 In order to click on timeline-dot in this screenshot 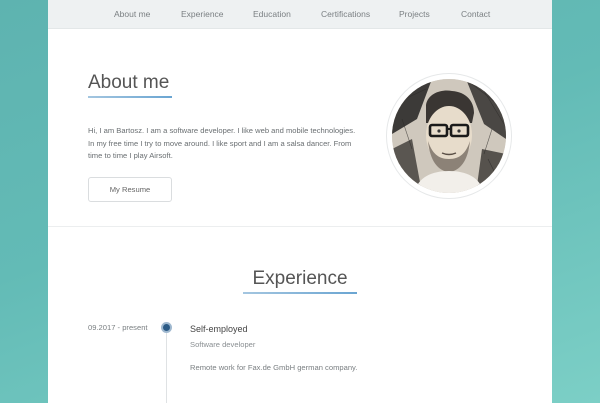, I will do `click(166, 327)`.